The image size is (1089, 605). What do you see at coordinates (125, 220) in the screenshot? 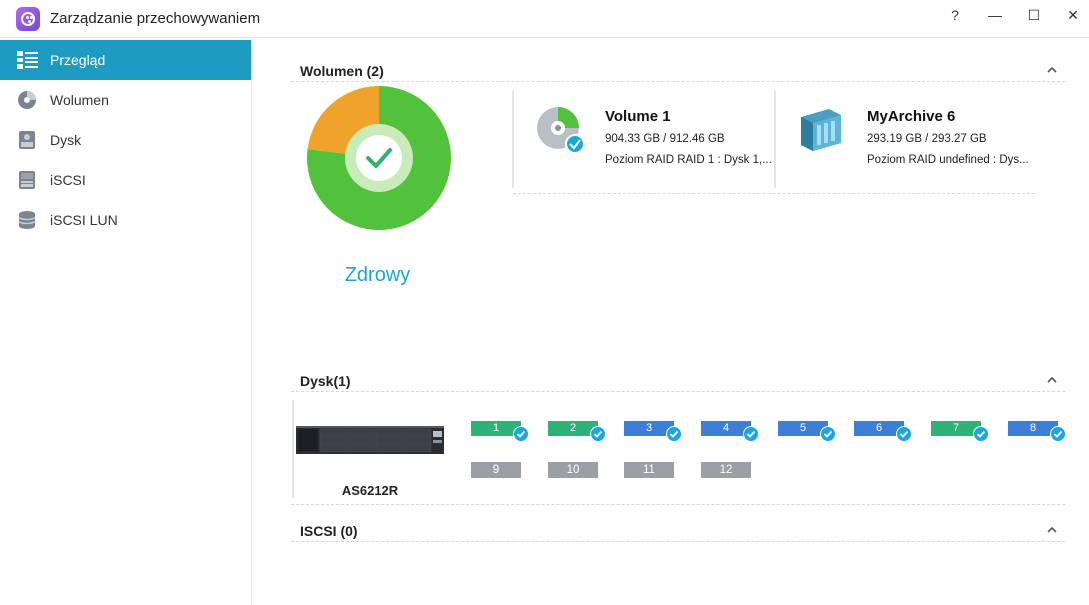
I see `sidebar-item-iscsi-lun: iSCSI LUN` at bounding box center [125, 220].